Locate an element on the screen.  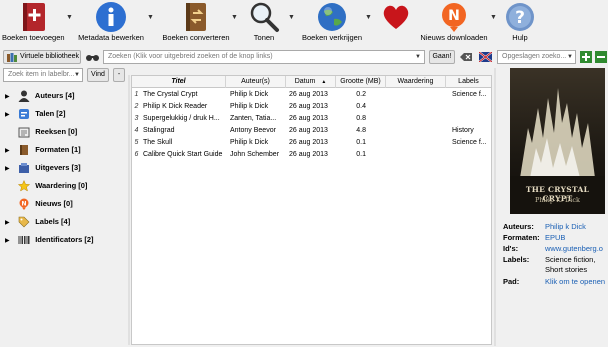
tree-item-identifiers: ▶ Identificators [2] is located at coordinates (49, 240).